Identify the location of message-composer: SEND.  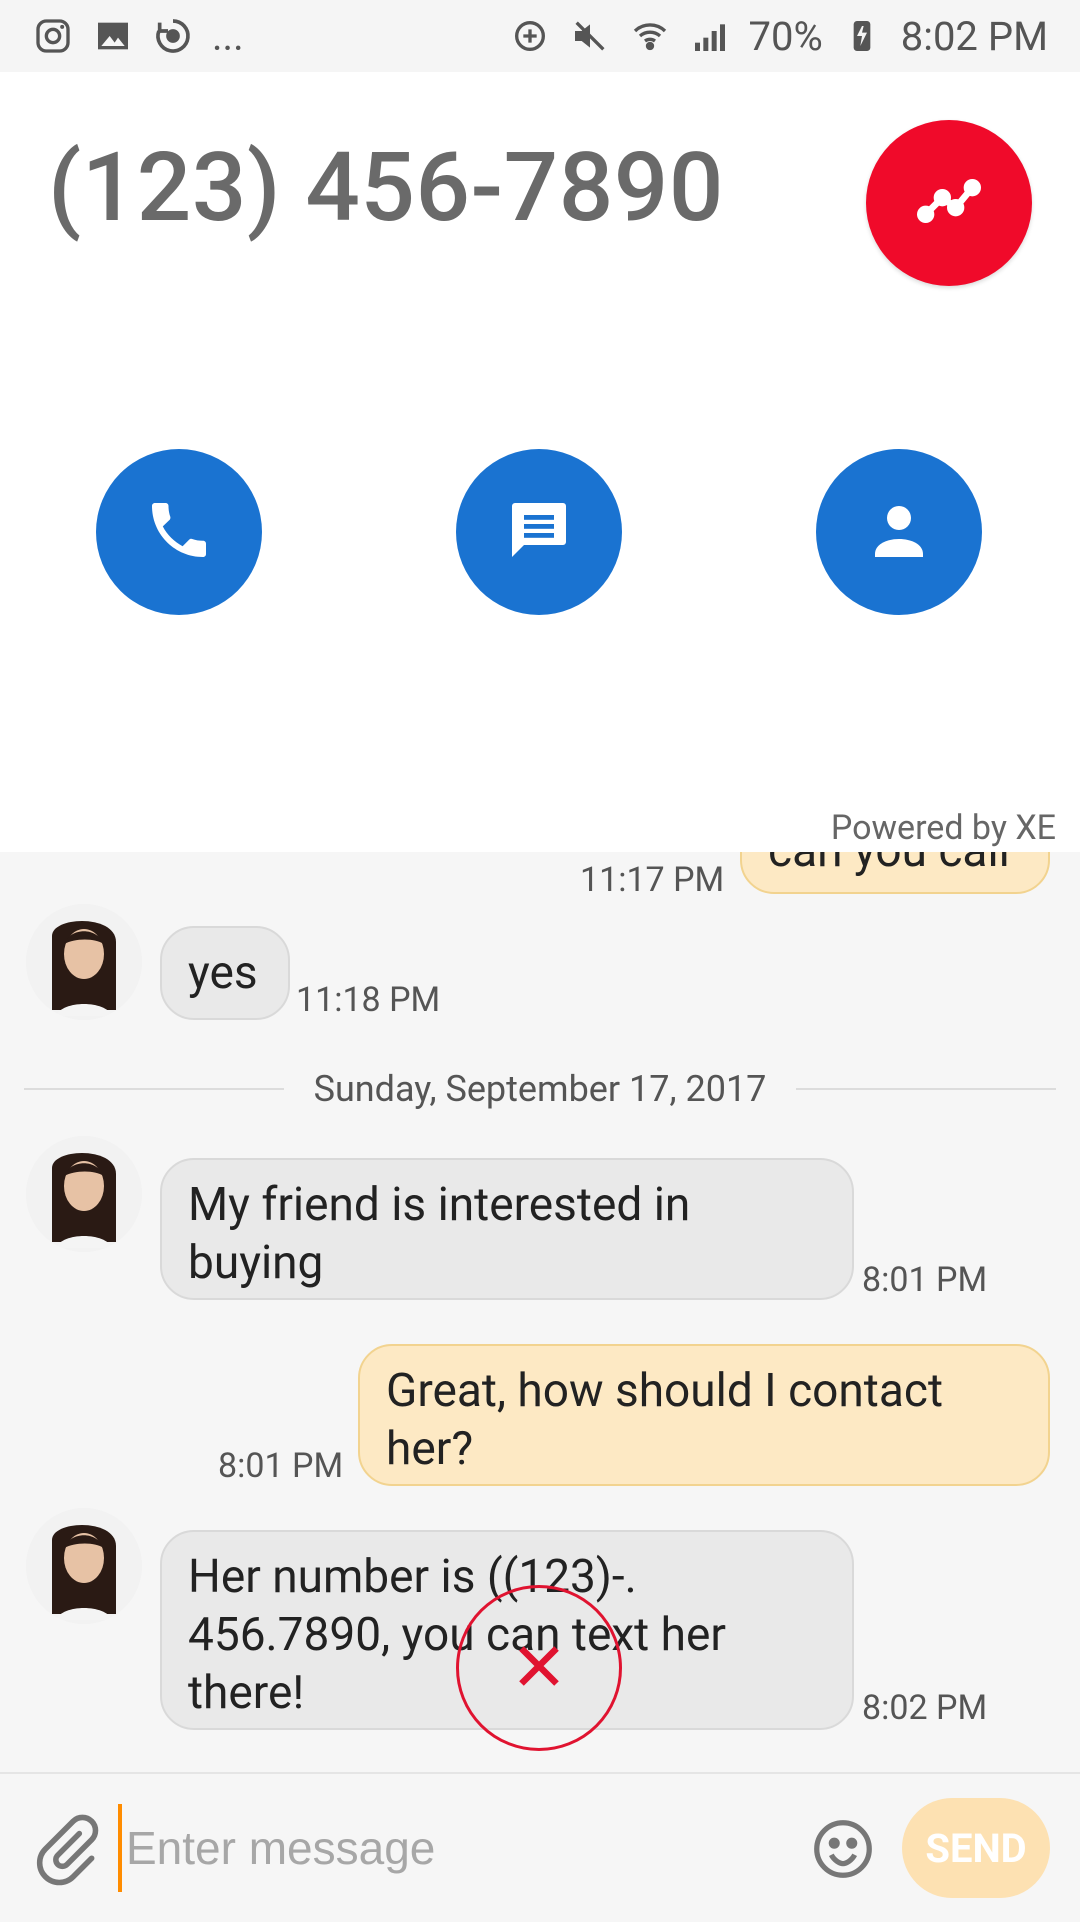
(540, 1847).